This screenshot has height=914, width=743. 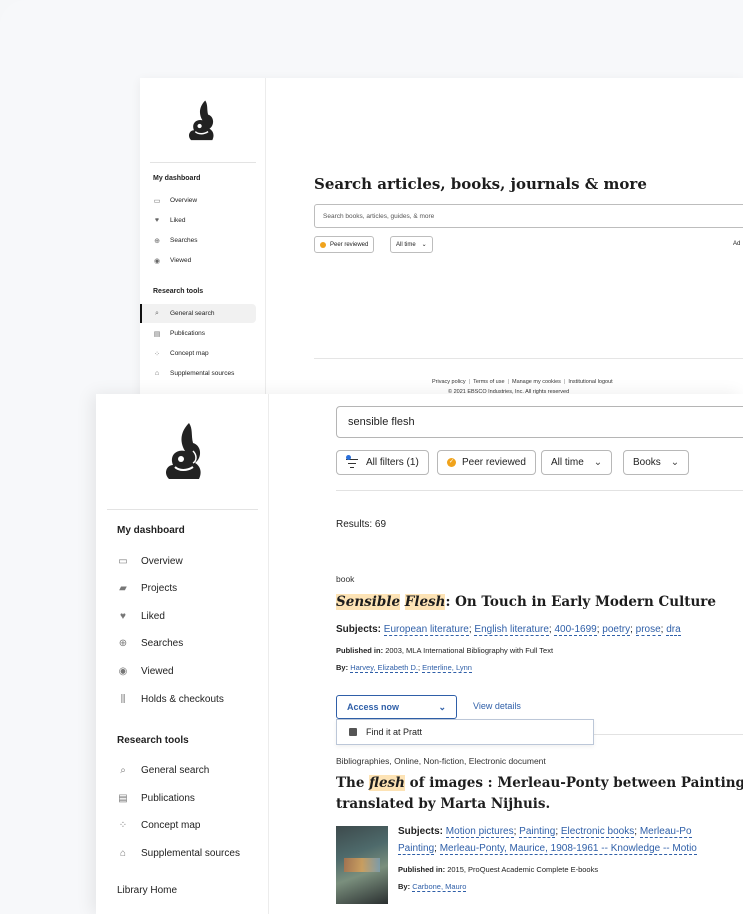 What do you see at coordinates (159, 825) in the screenshot?
I see `sidebar-item-concept-map: ⁘ Concept map` at bounding box center [159, 825].